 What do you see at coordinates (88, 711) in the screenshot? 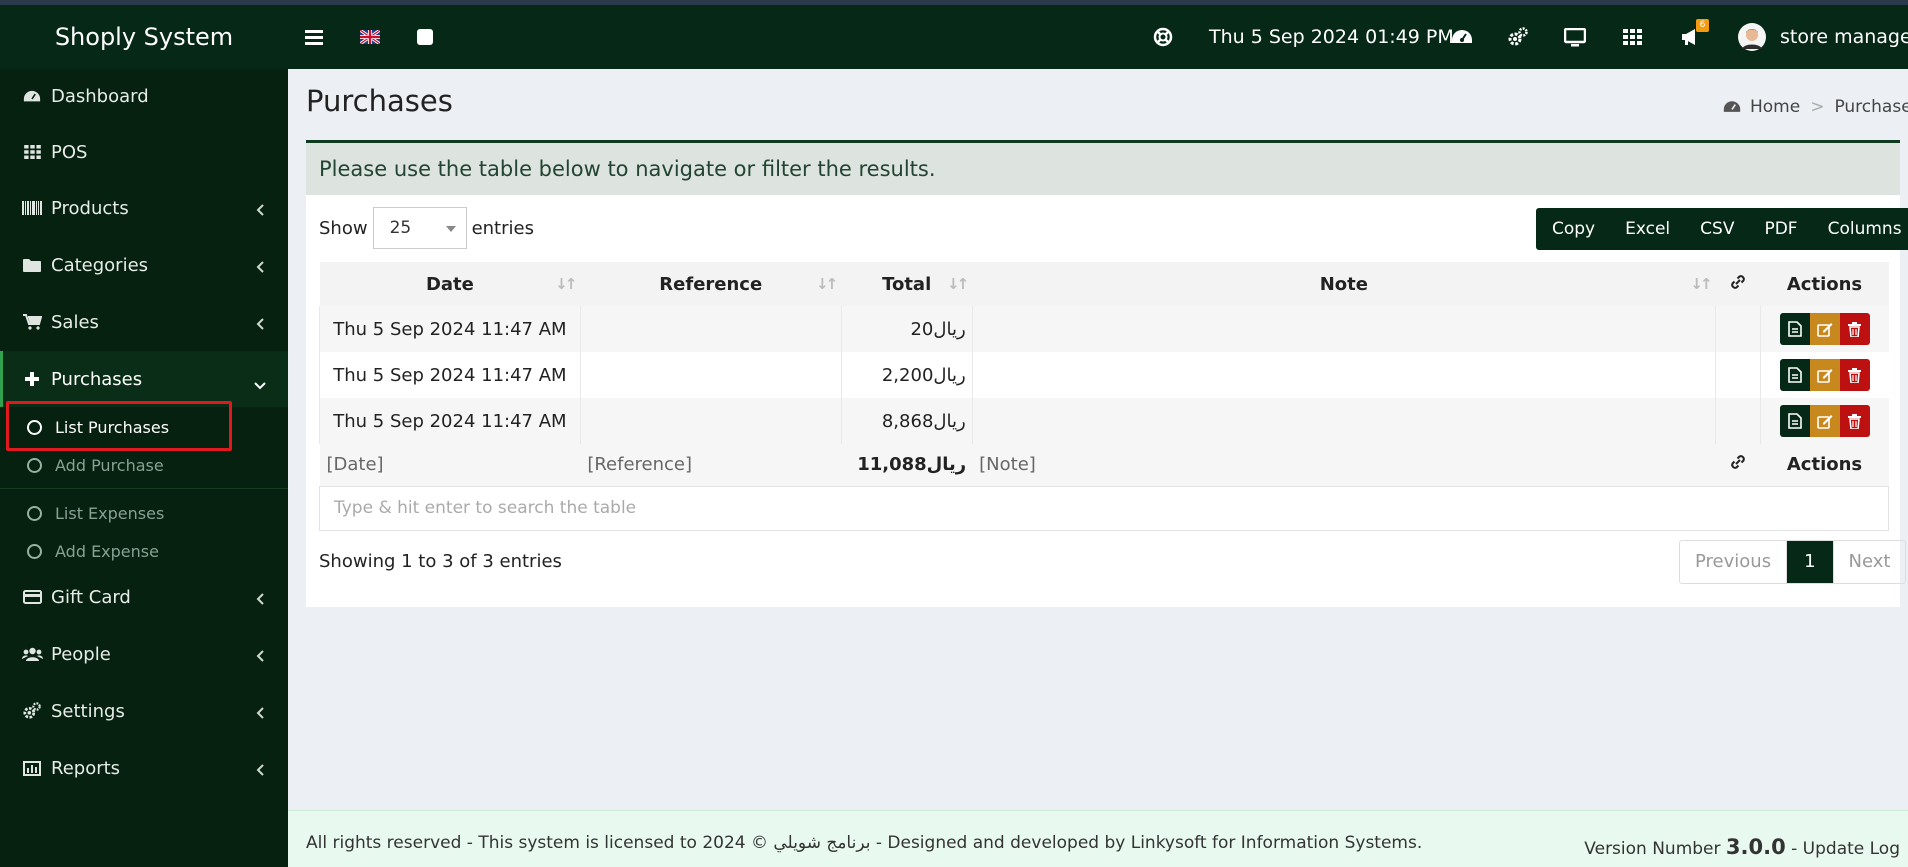
I see `sidebar-item-label: Settings` at bounding box center [88, 711].